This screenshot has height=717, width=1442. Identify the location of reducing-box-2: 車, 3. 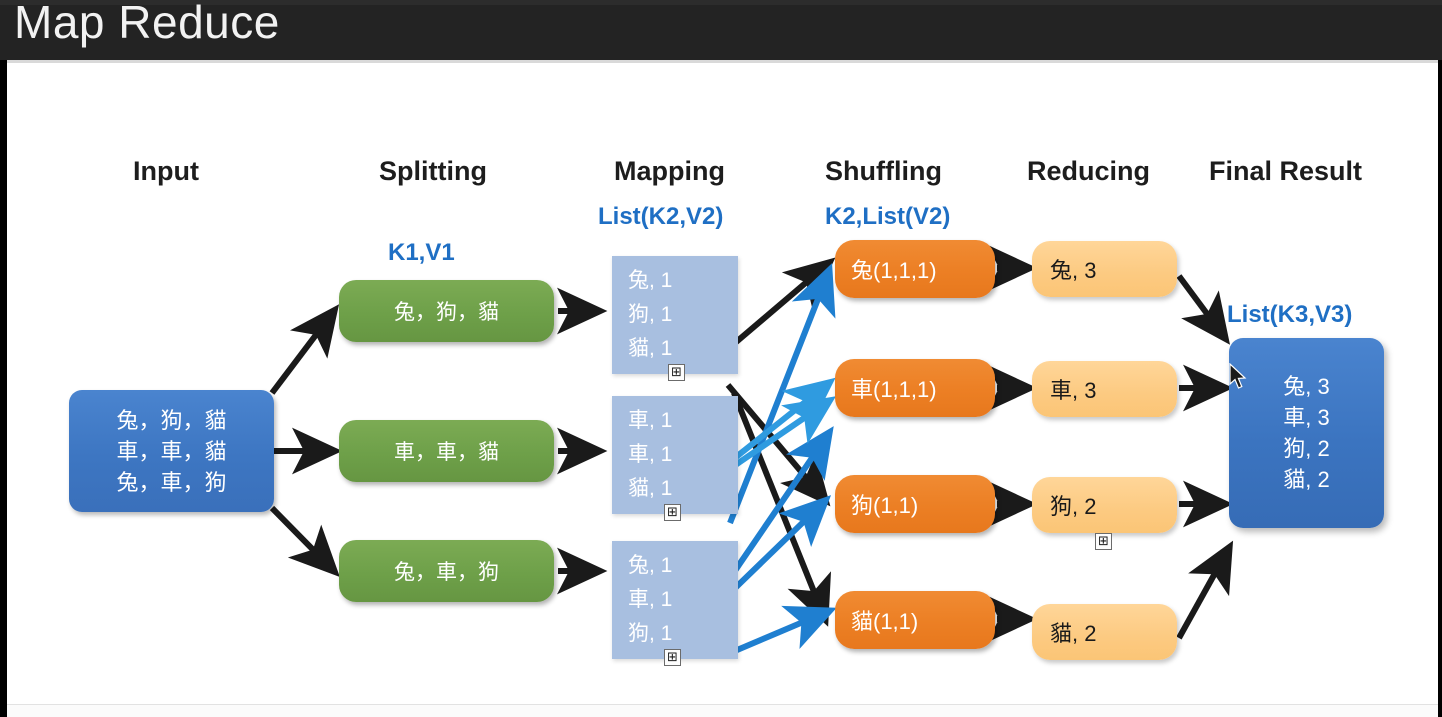
(1104, 389).